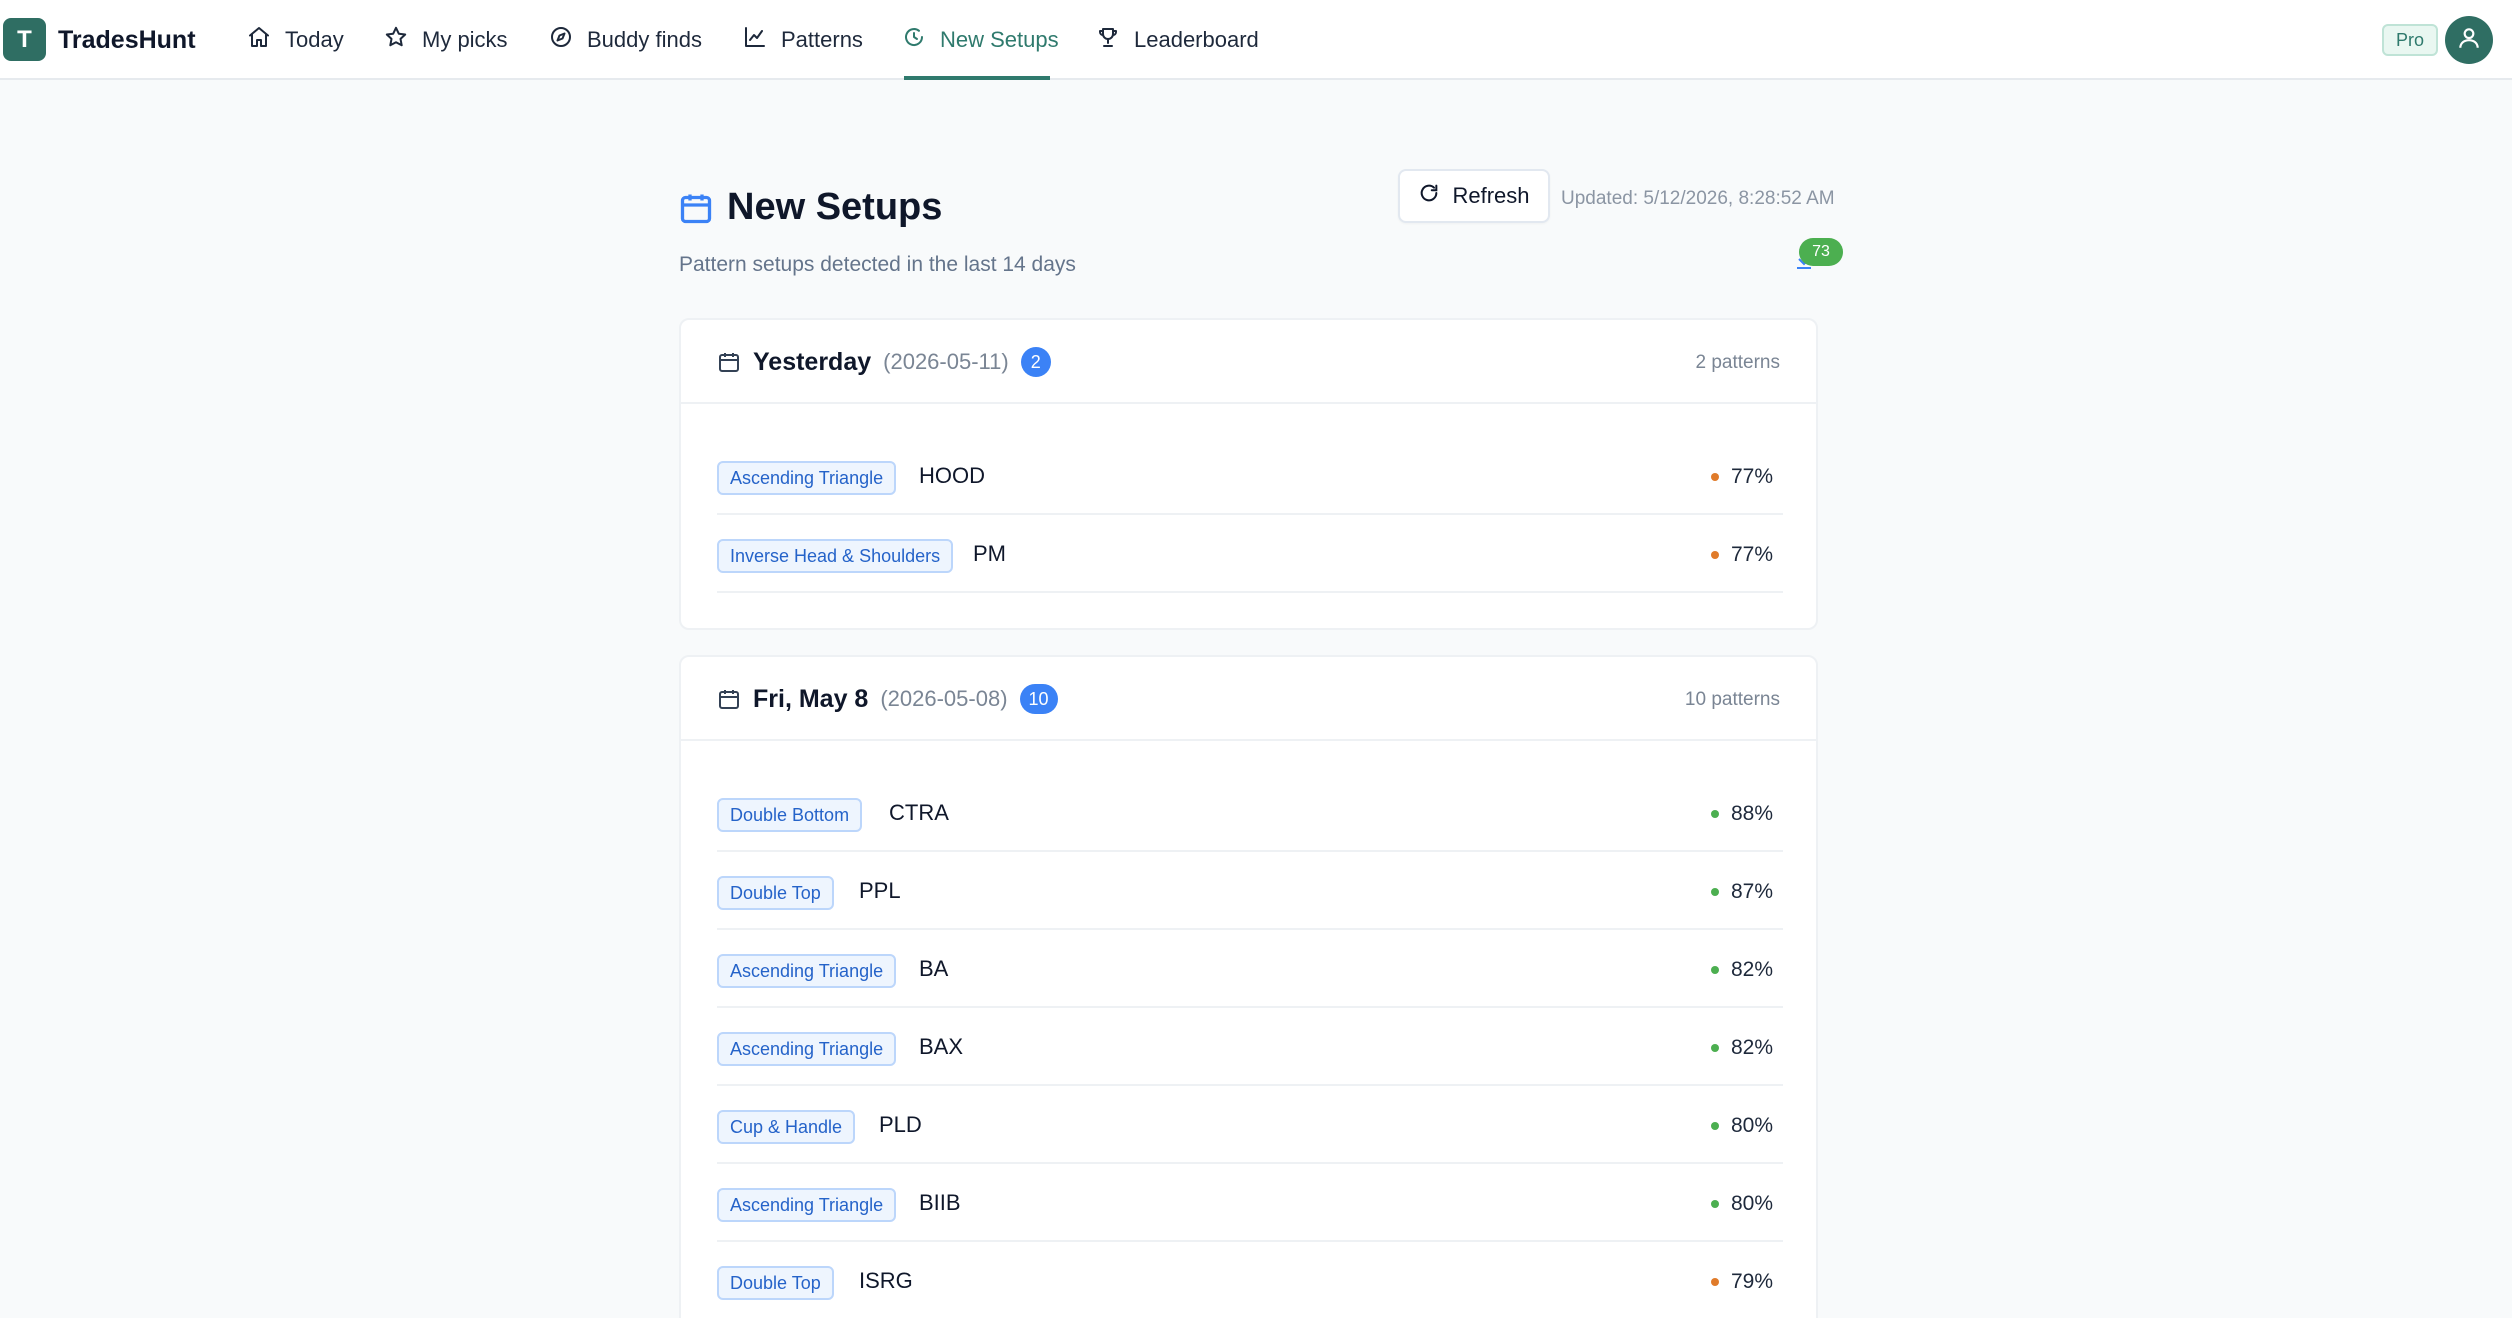  What do you see at coordinates (944, 698) in the screenshot?
I see `group-date: (2026-05-08)` at bounding box center [944, 698].